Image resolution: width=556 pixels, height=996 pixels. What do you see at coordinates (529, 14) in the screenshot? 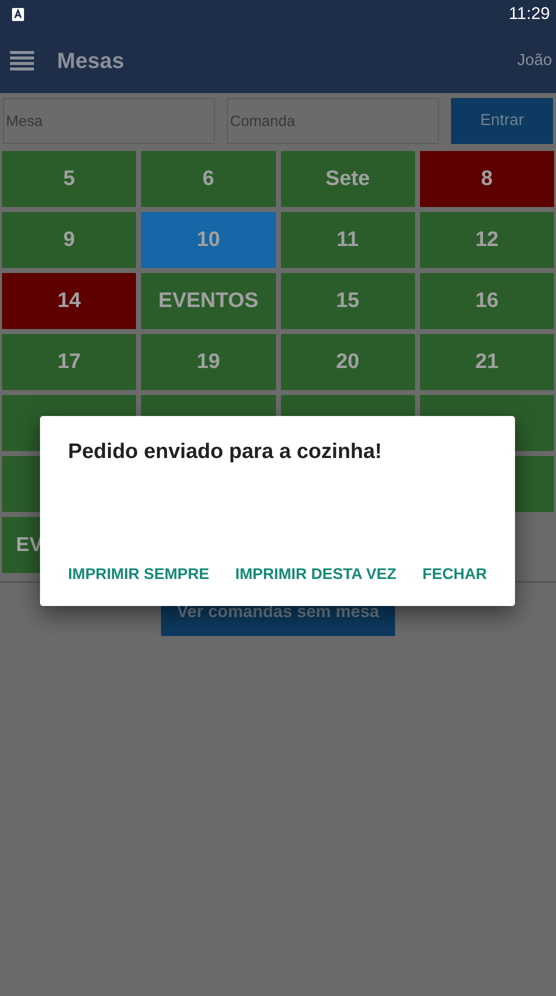
I see `clock-time: 11:29` at bounding box center [529, 14].